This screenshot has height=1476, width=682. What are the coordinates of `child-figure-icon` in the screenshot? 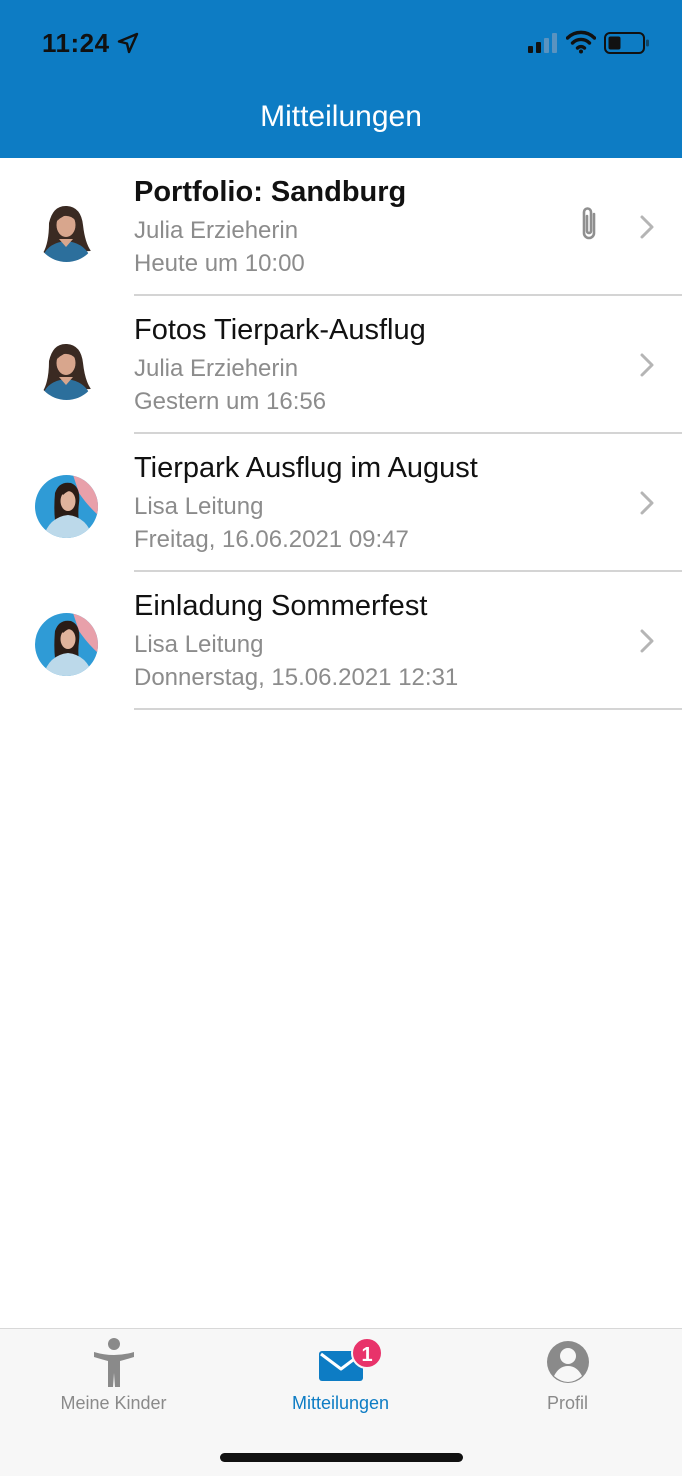 It's located at (113, 1362).